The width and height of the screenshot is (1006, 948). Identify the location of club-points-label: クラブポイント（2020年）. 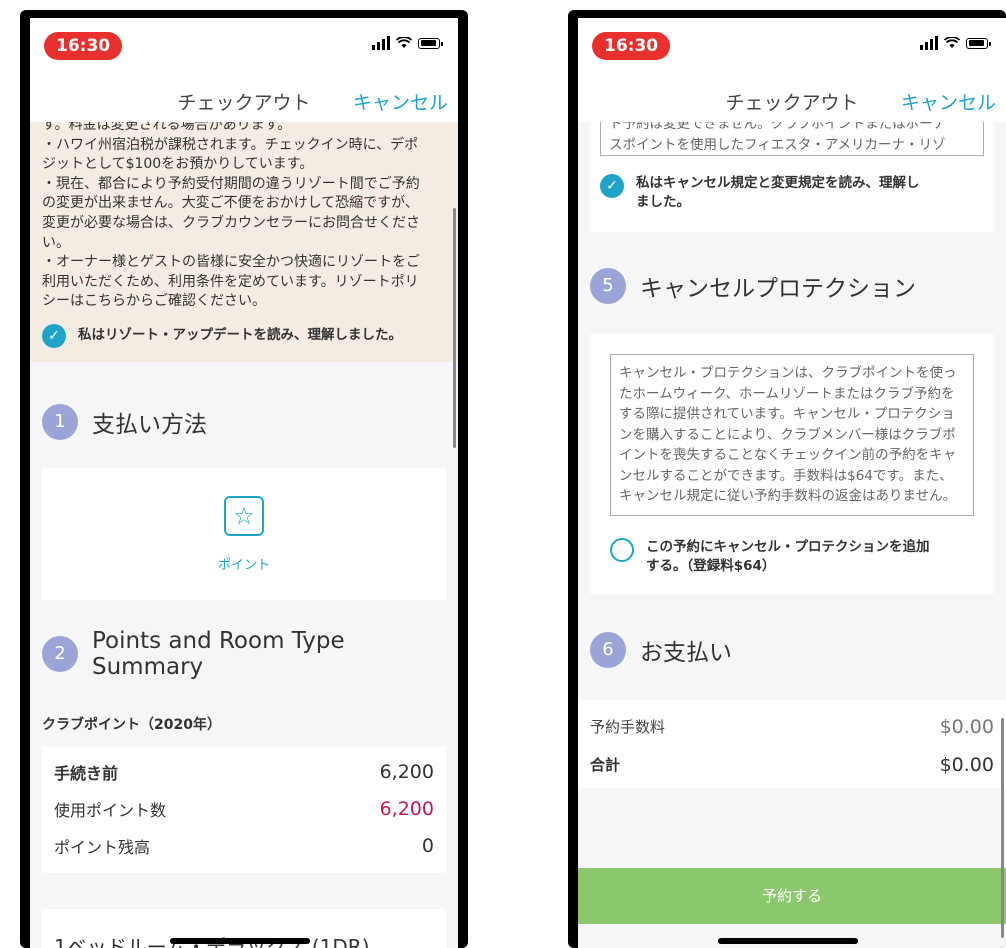
(131, 724).